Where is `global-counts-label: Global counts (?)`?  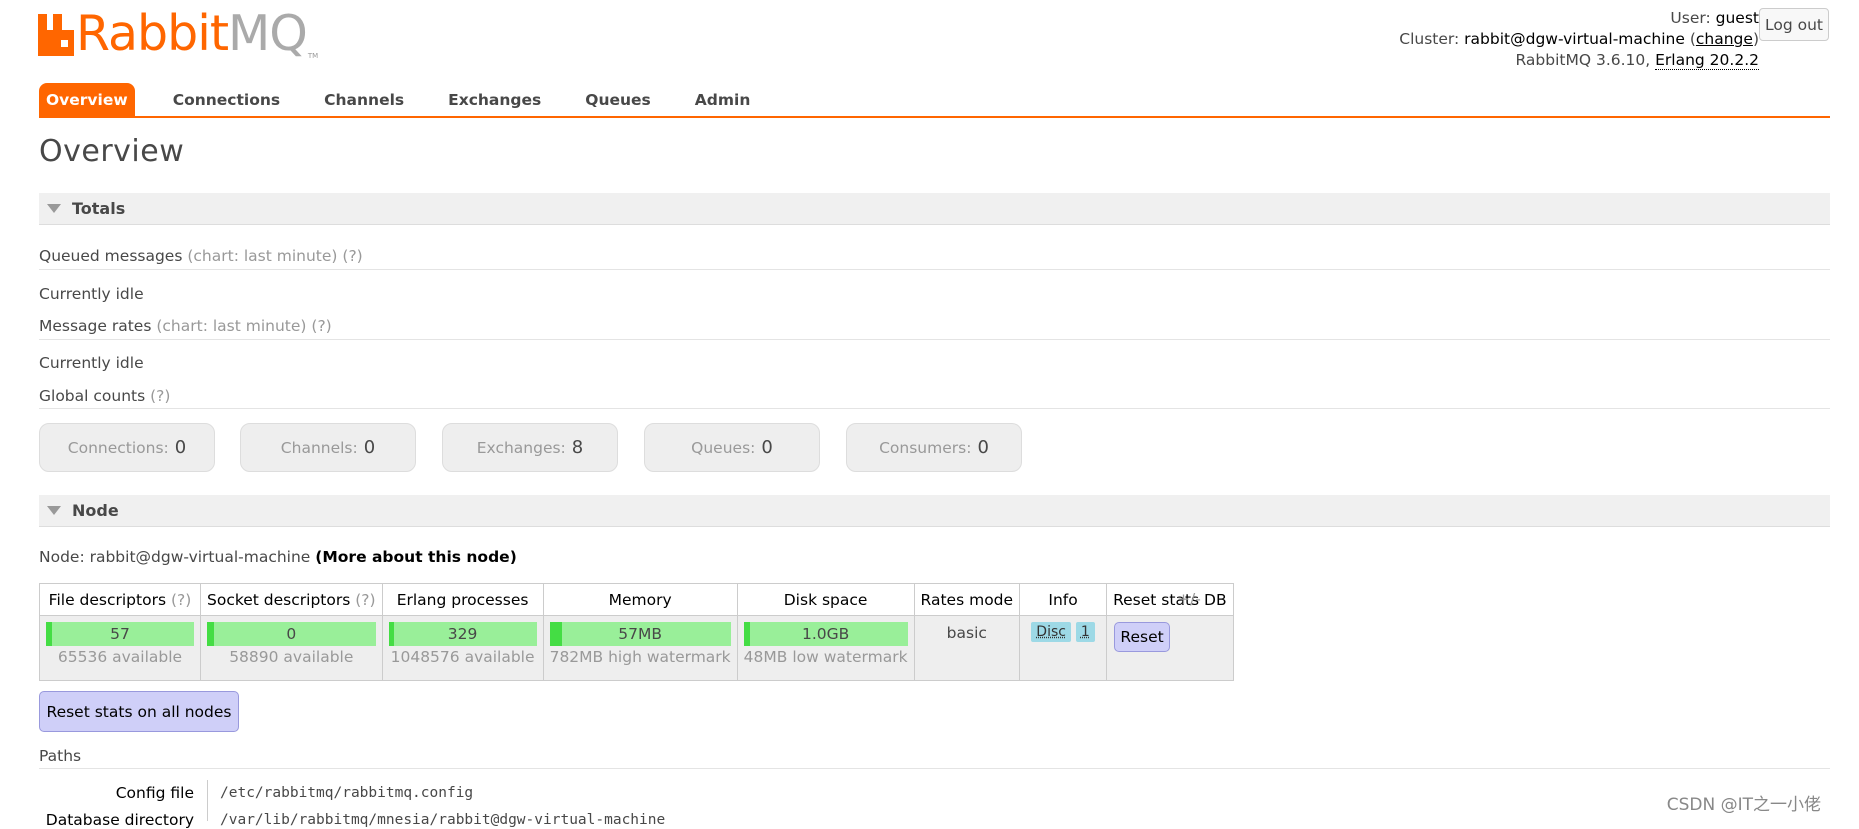
global-counts-label: Global counts (?) is located at coordinates (104, 396).